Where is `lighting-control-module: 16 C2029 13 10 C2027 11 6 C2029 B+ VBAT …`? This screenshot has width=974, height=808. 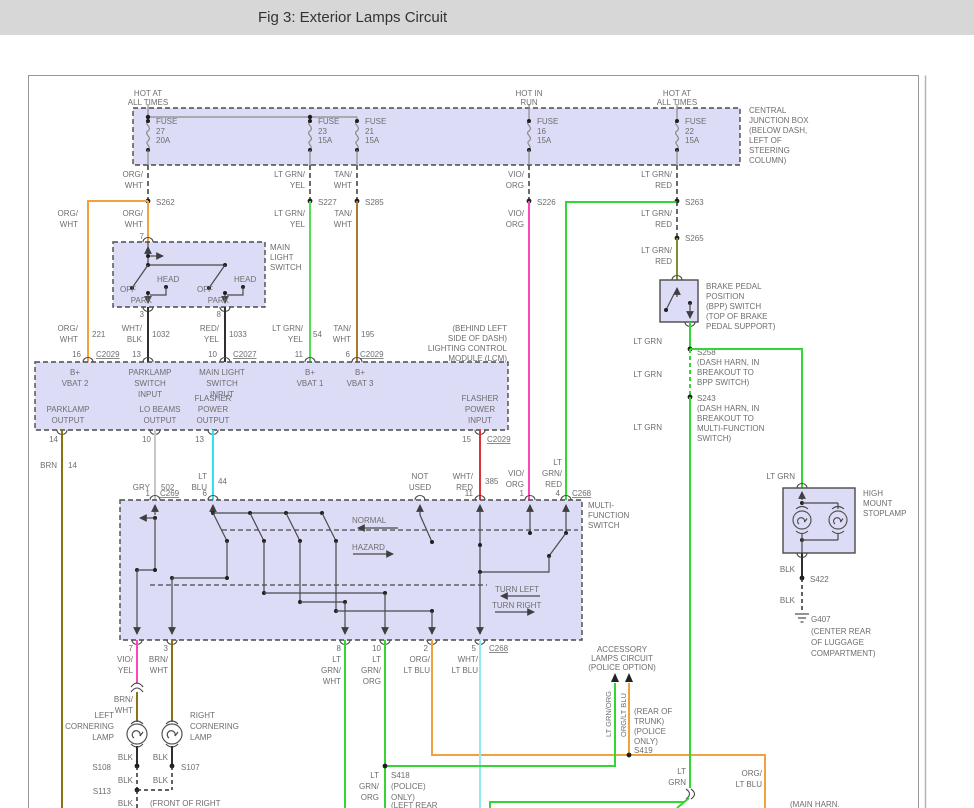
lighting-control-module: 16 C2029 13 10 C2027 11 6 C2029 B+ VBAT … is located at coordinates (272, 397).